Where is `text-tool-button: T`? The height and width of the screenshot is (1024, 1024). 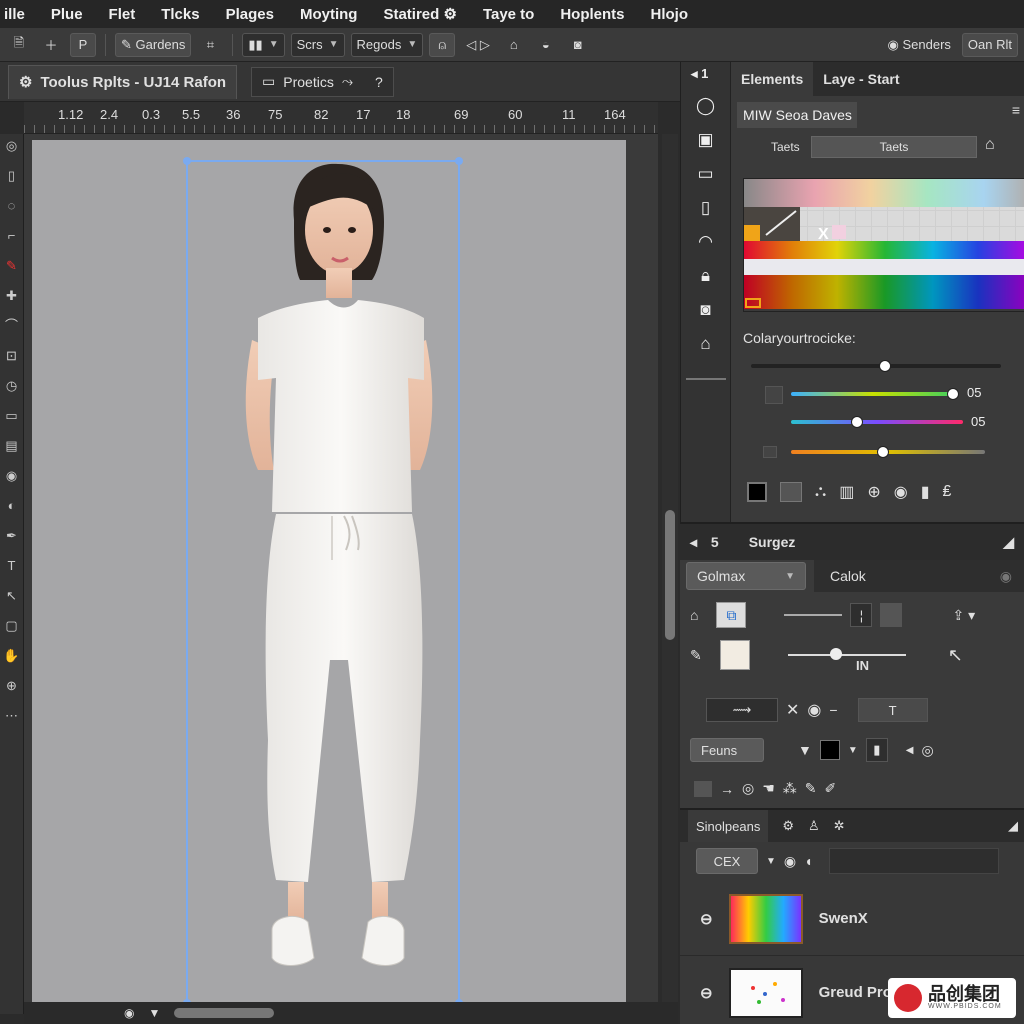
text-tool-button: T is located at coordinates (892, 710).